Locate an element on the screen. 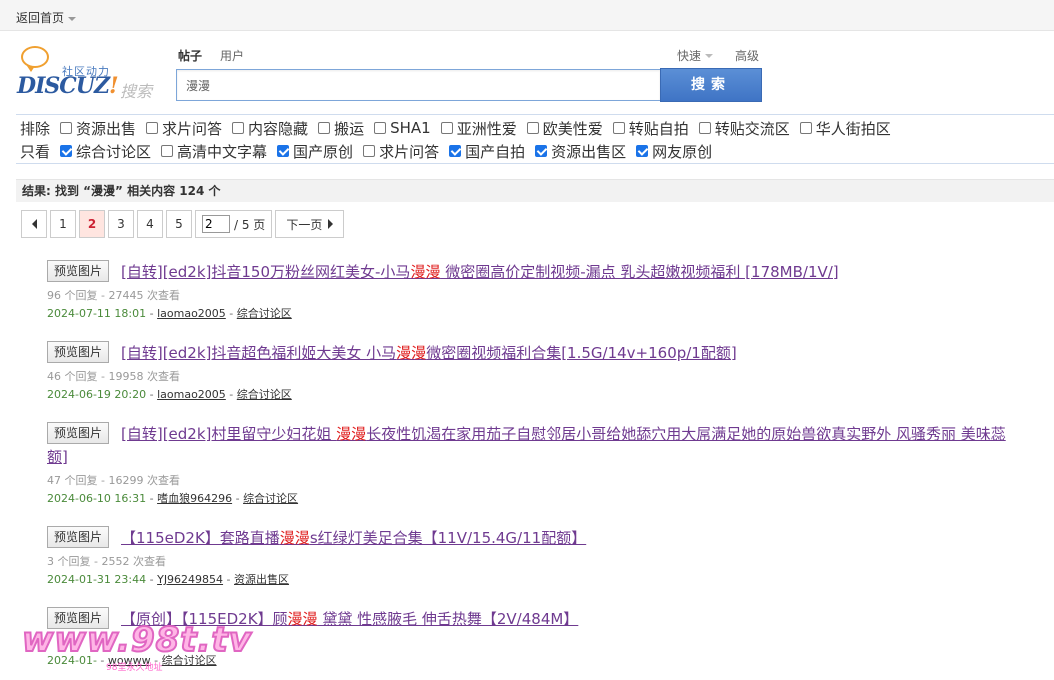 This screenshot has height=680, width=1054. exclude-checkbox-item: 亚洲性爱 is located at coordinates (478, 128).